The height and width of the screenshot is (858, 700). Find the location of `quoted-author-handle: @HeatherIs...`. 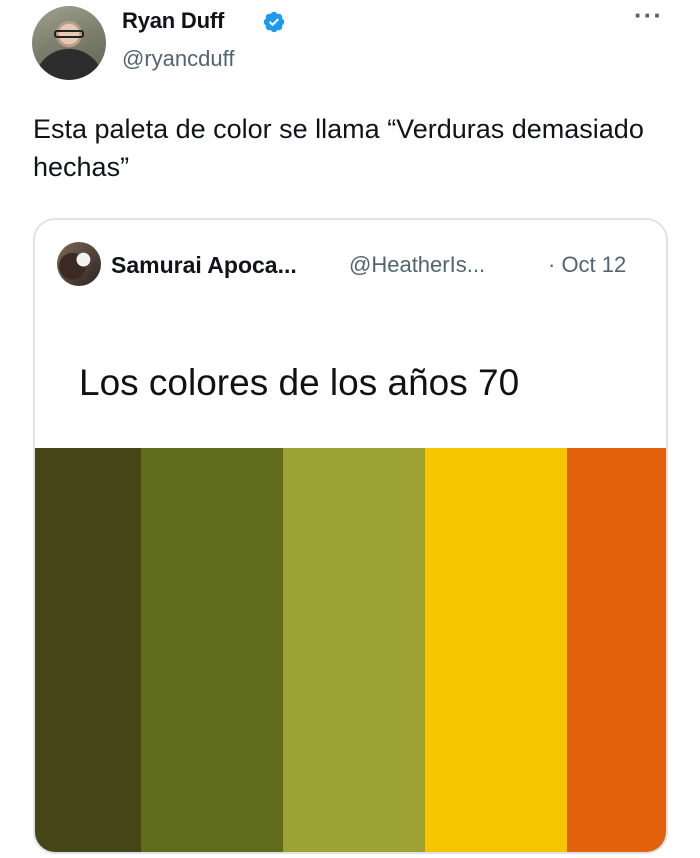

quoted-author-handle: @HeatherIs... is located at coordinates (417, 265).